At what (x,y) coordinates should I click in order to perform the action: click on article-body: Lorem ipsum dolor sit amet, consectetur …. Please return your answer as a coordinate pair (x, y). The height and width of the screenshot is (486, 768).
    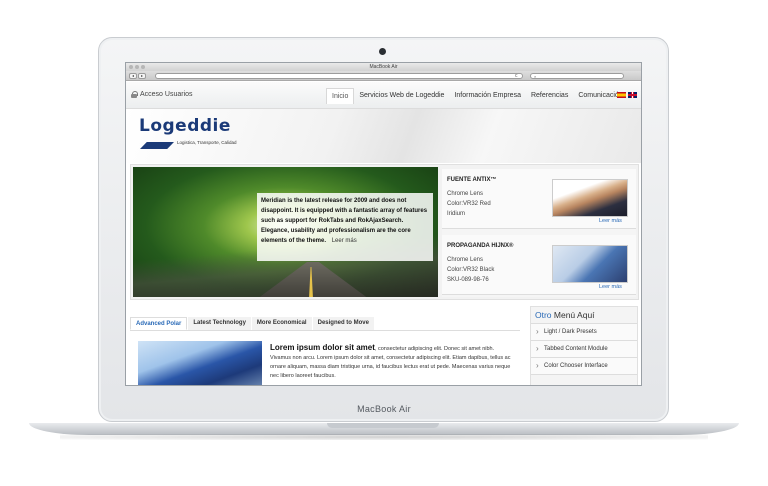
    Looking at the image, I should click on (392, 362).